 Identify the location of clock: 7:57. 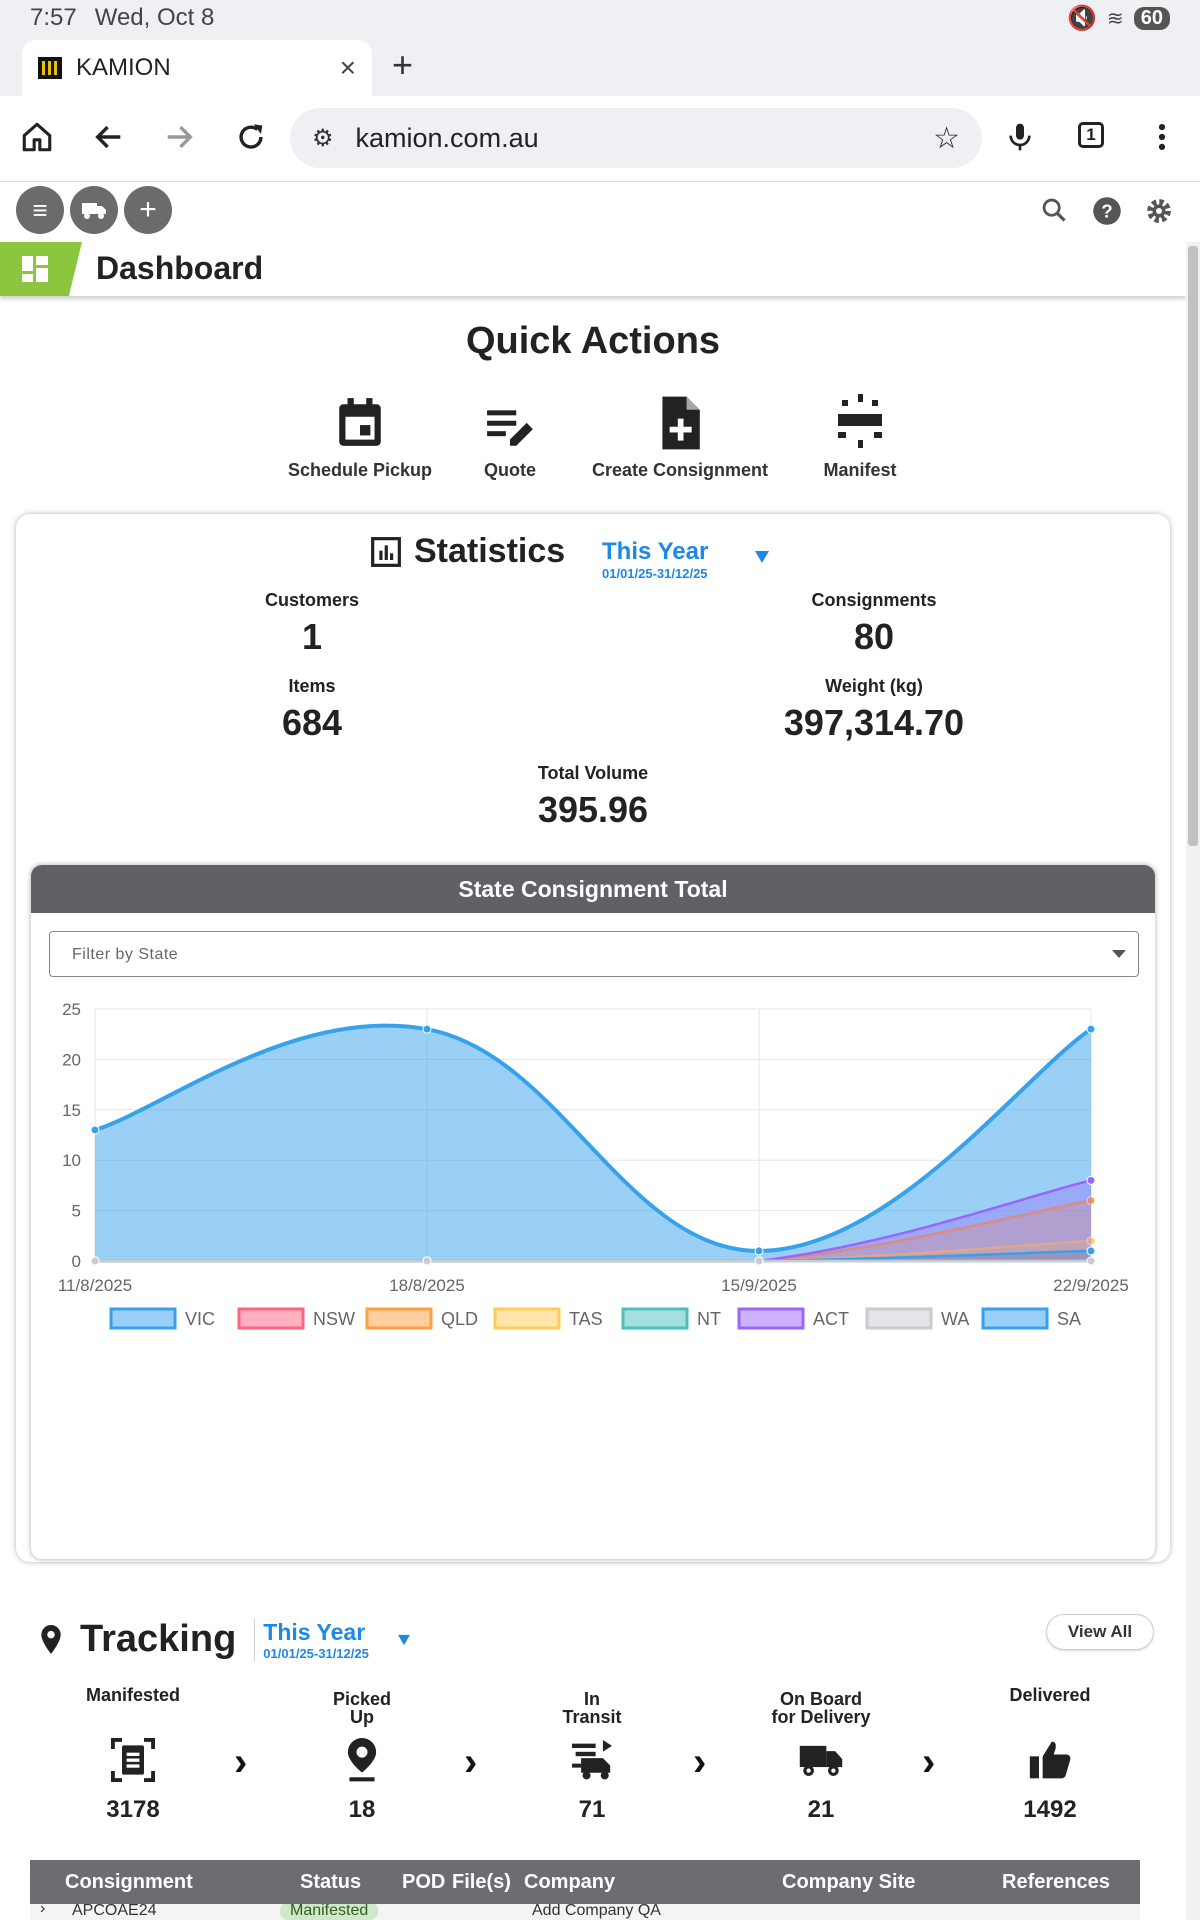
(53, 17).